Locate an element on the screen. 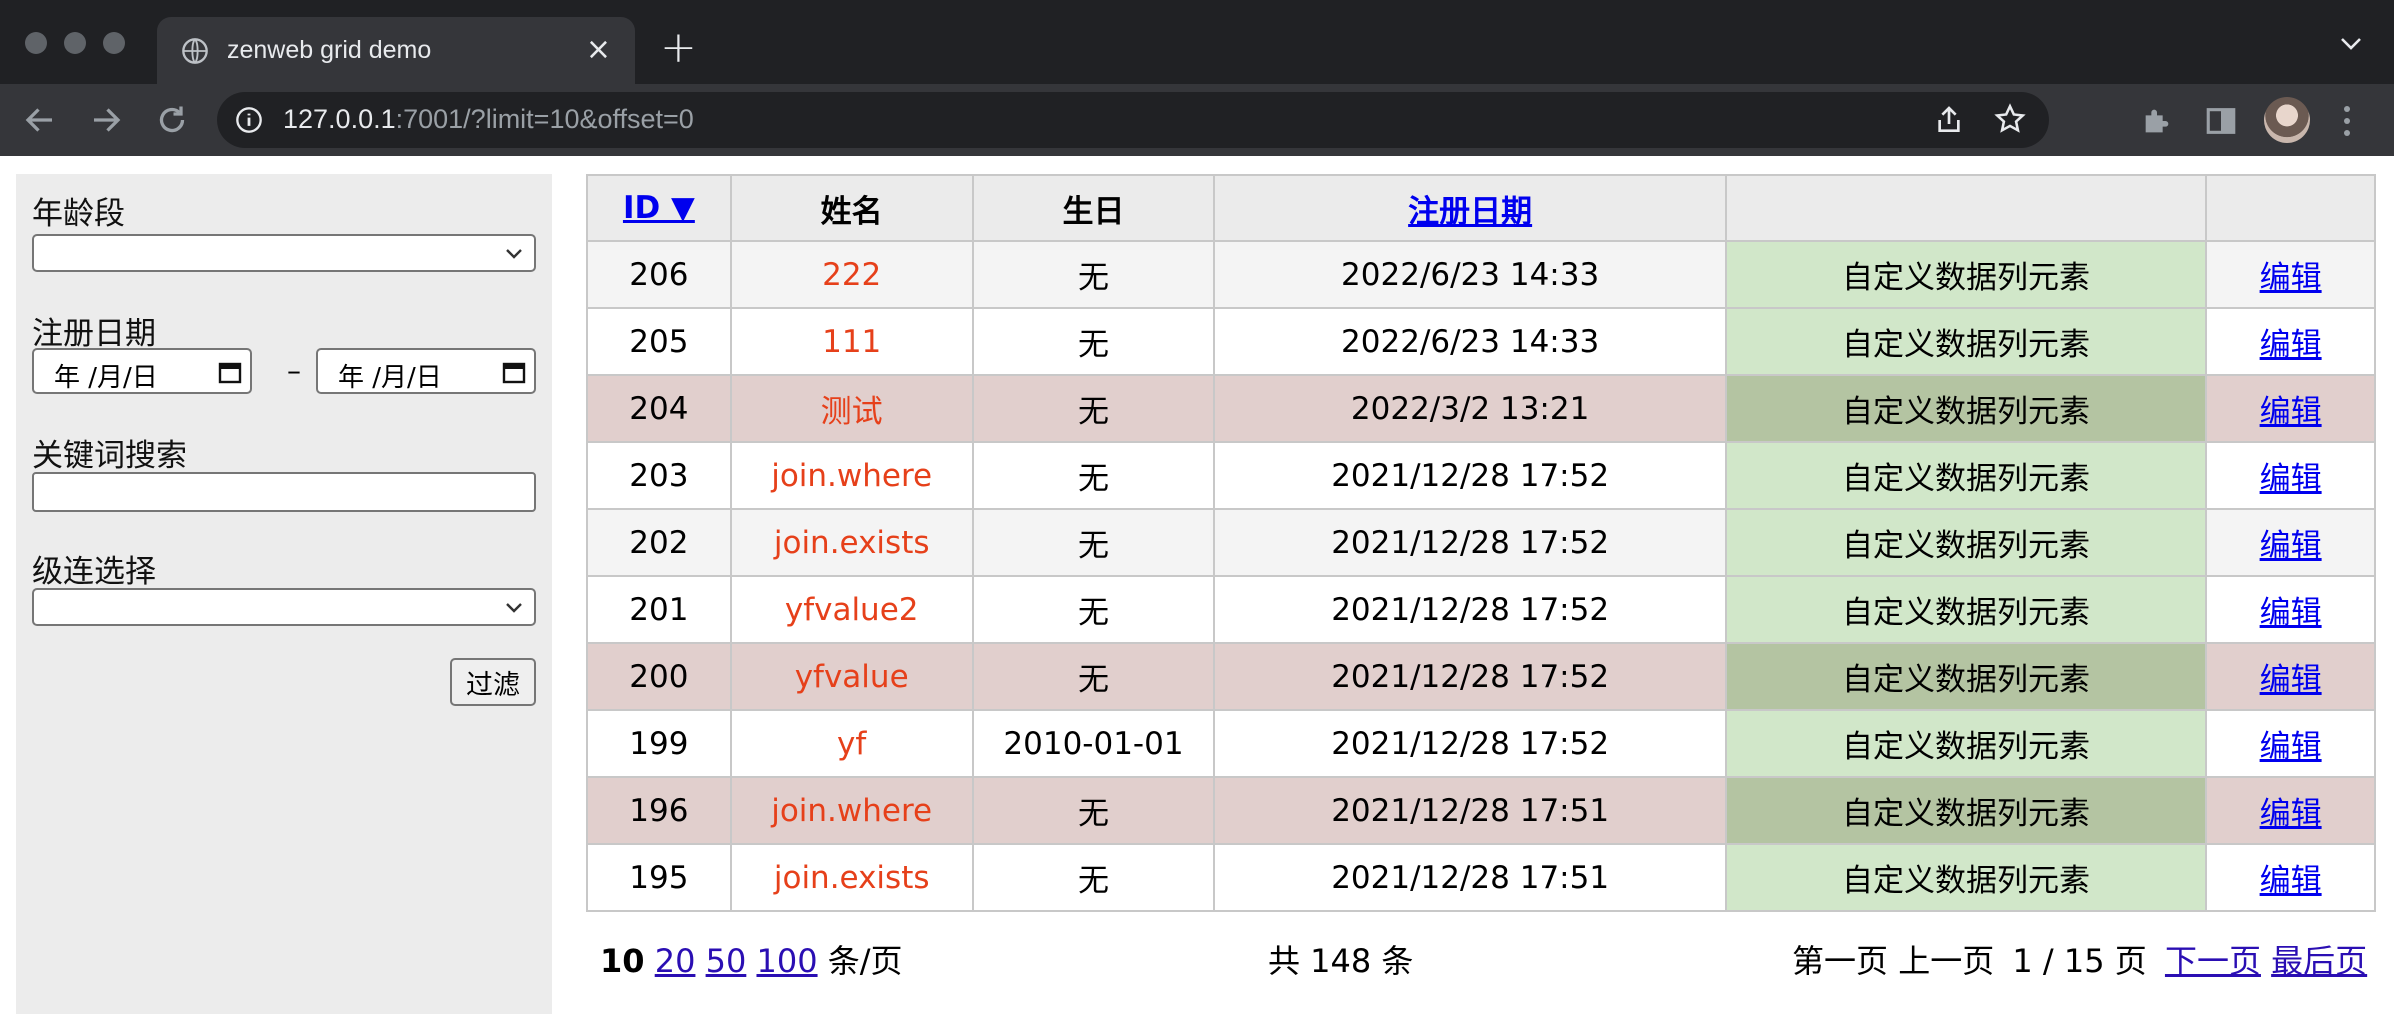  minimize-window-button is located at coordinates (75, 43).